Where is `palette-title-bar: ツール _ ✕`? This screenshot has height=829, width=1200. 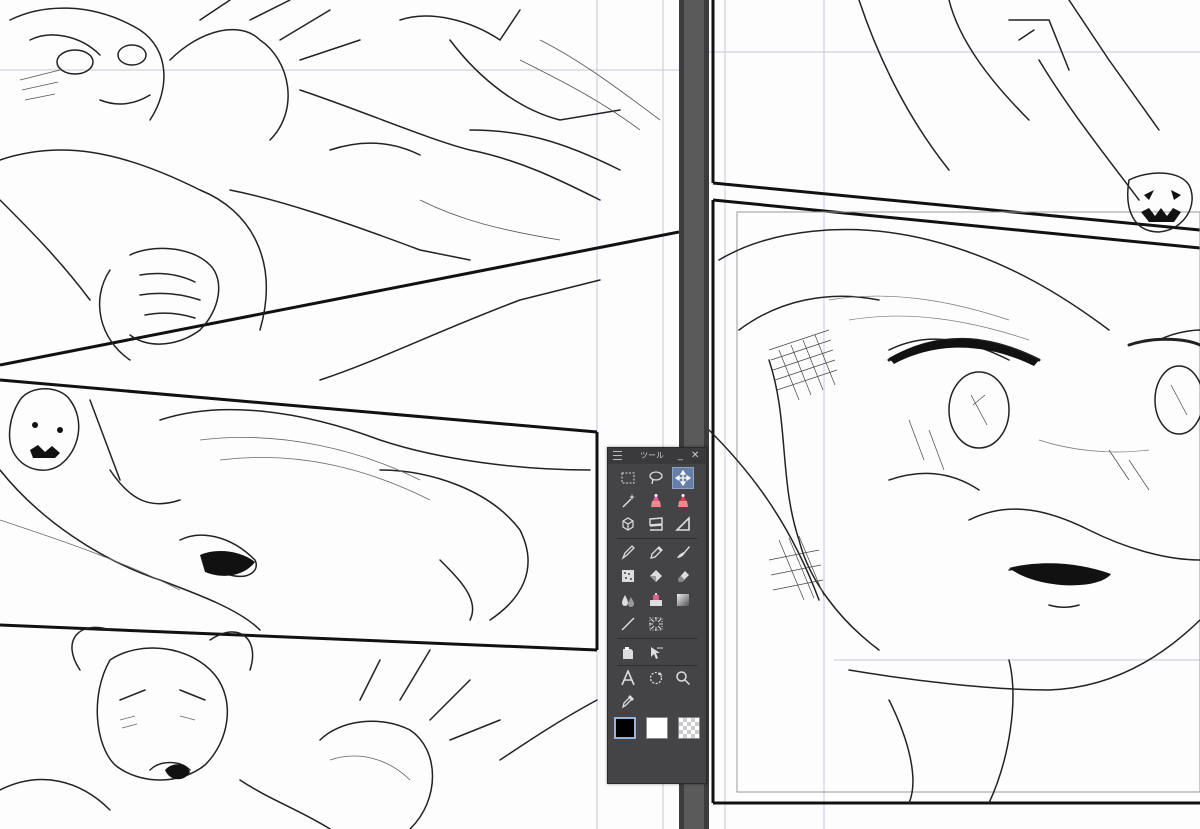
palette-title-bar: ツール _ ✕ is located at coordinates (657, 456).